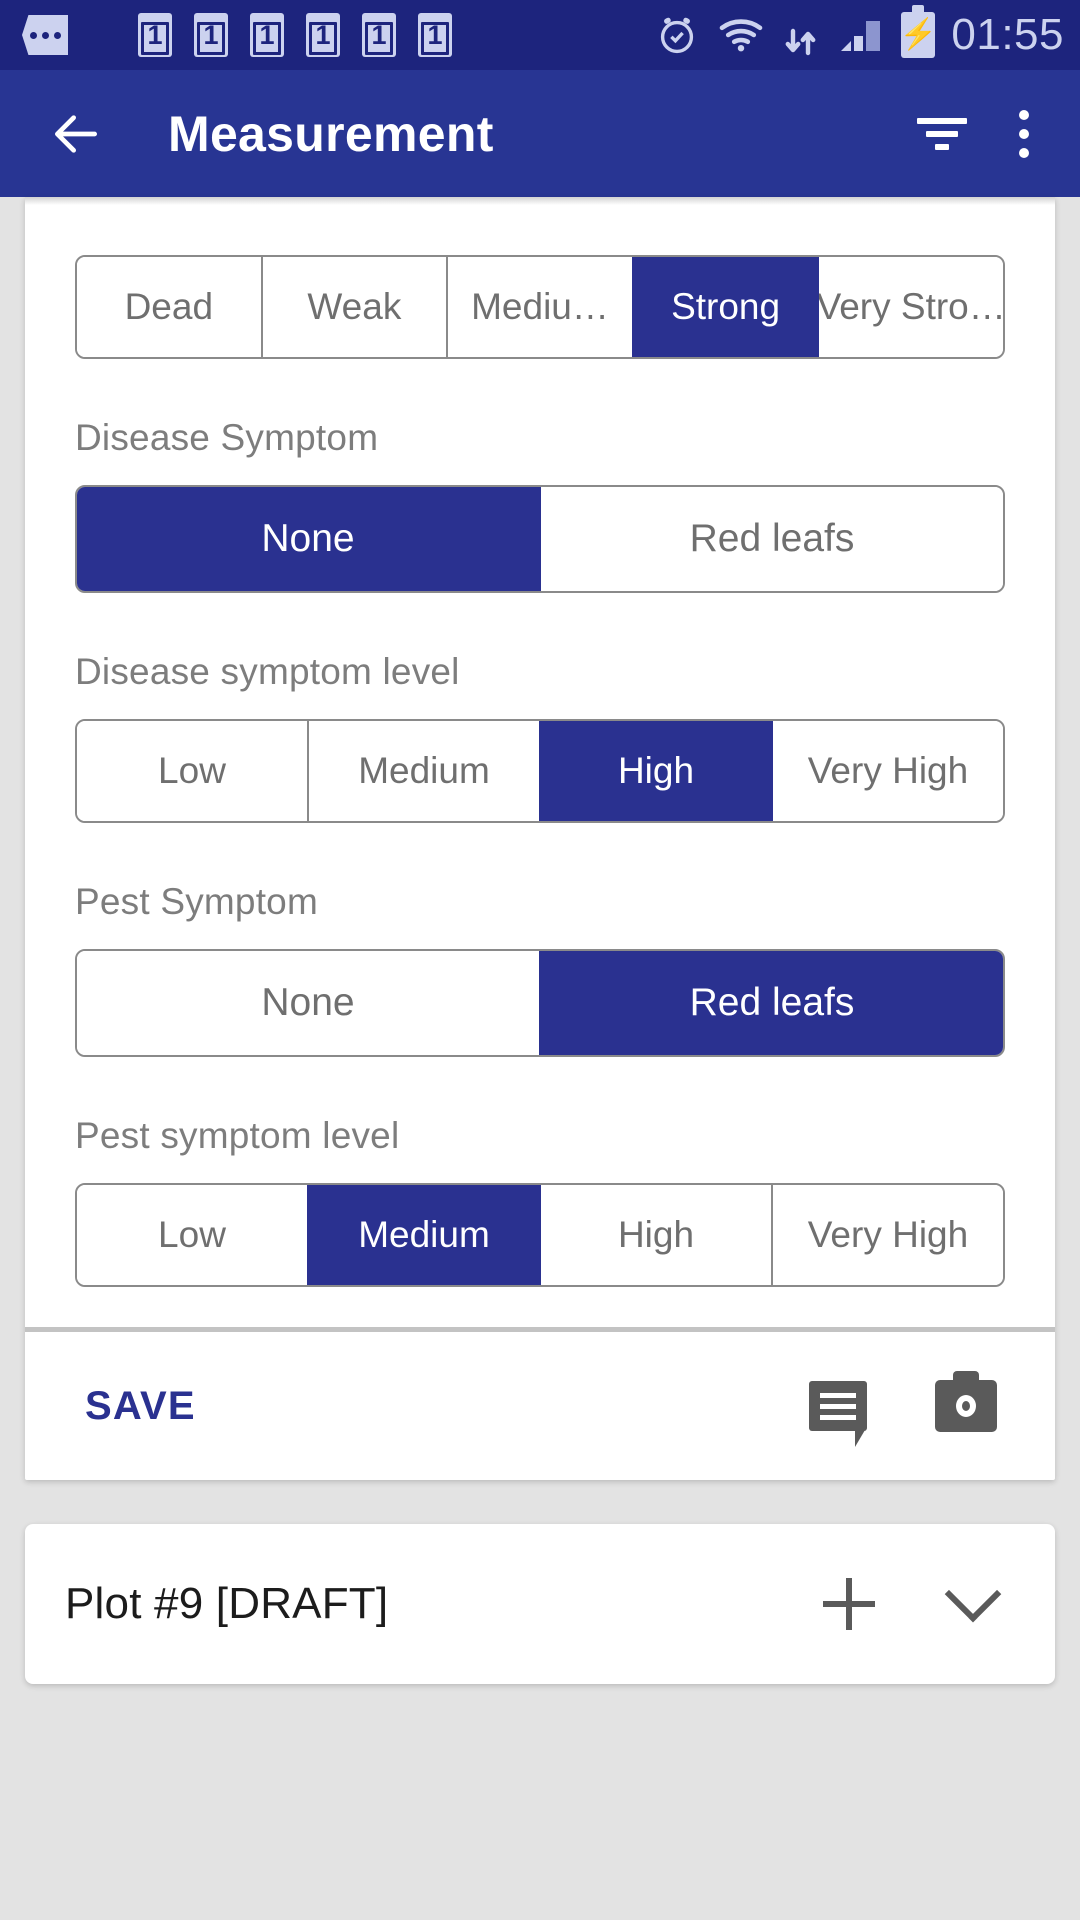 This screenshot has width=1080, height=1920. I want to click on plus-icon, so click(849, 1604).